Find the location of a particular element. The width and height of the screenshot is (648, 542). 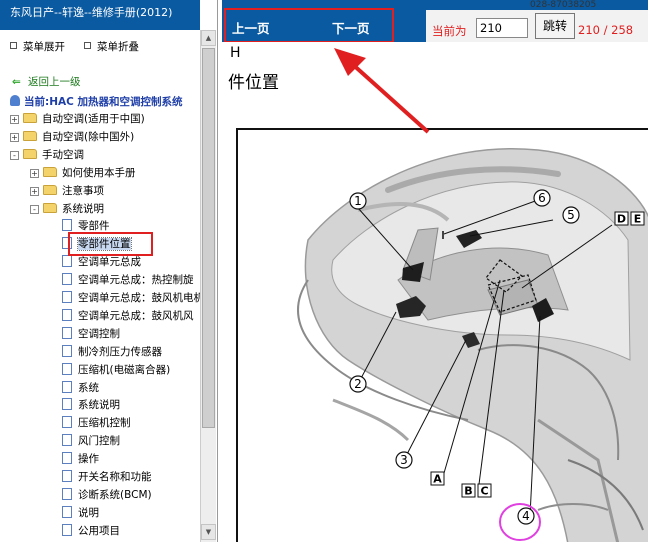

tree-item: 说明 is located at coordinates (80, 513).